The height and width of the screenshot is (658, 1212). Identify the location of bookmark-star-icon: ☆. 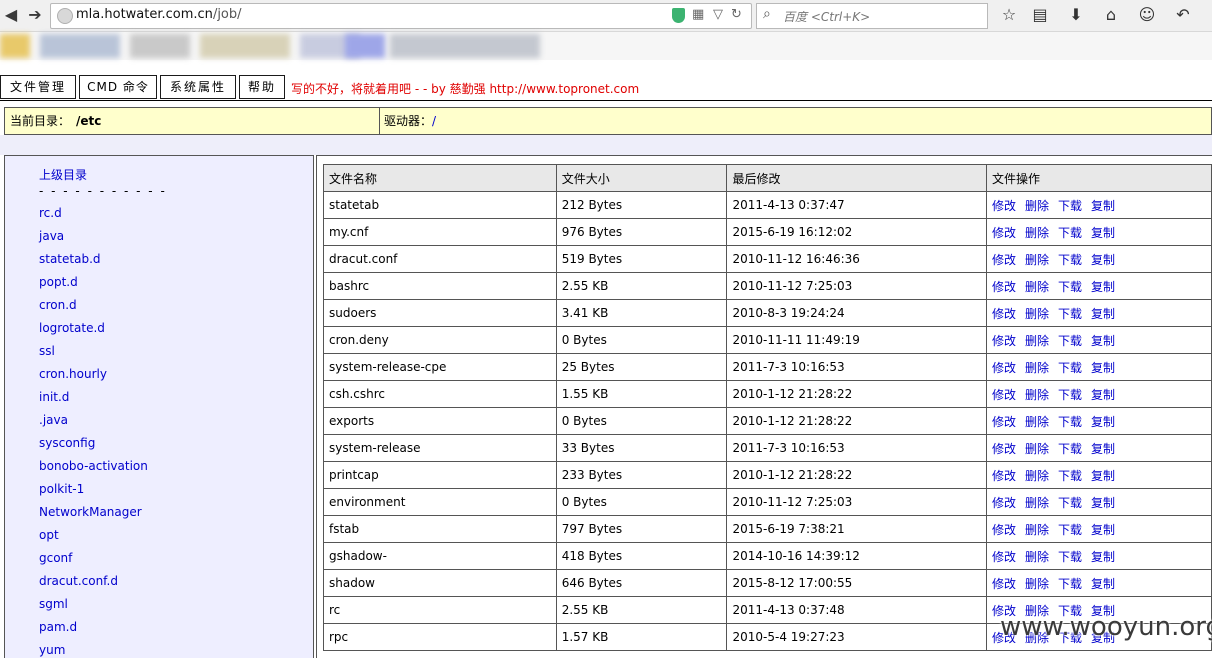
(1009, 15).